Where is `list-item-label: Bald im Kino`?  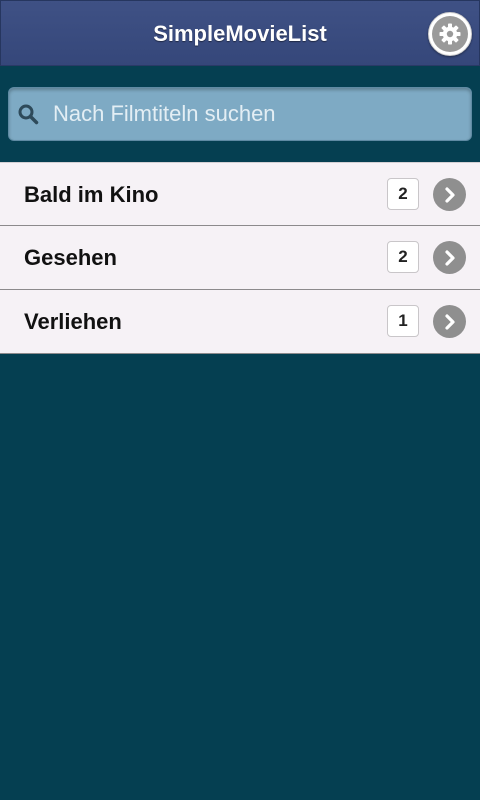
list-item-label: Bald im Kino is located at coordinates (91, 194).